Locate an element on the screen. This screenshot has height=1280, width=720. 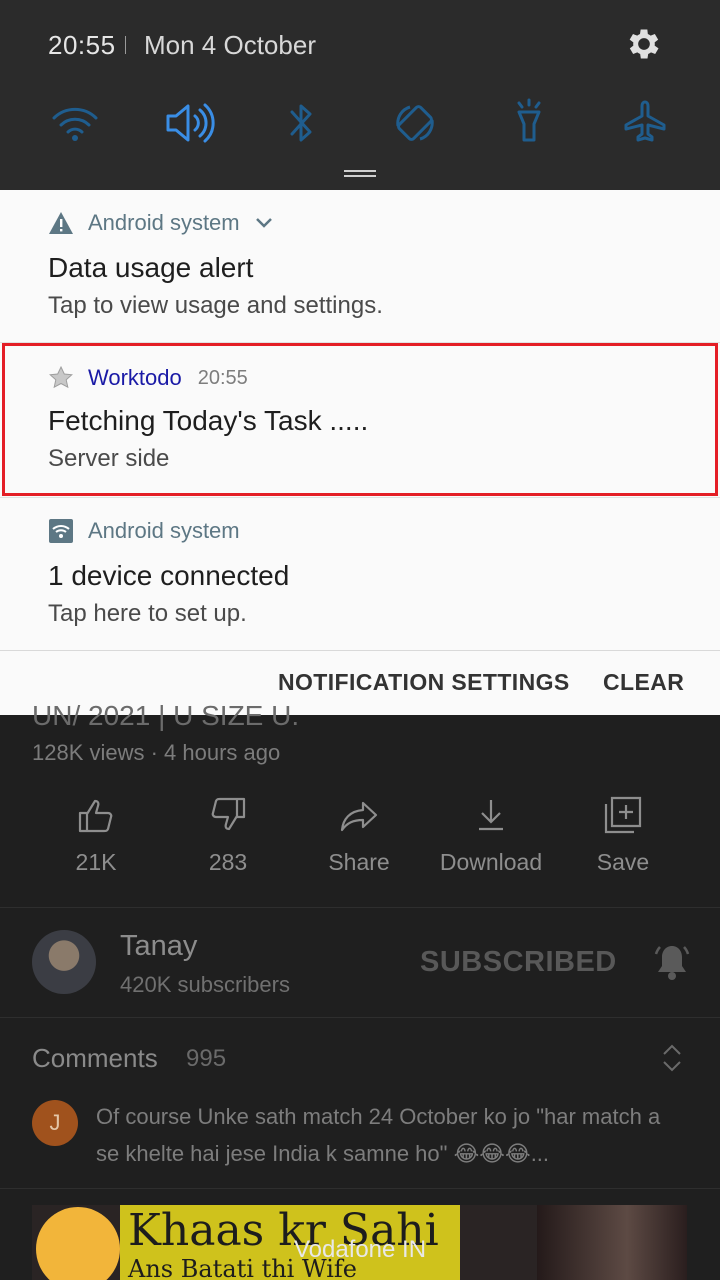
subscribed-button: SUBSCRIBED is located at coordinates (518, 962).